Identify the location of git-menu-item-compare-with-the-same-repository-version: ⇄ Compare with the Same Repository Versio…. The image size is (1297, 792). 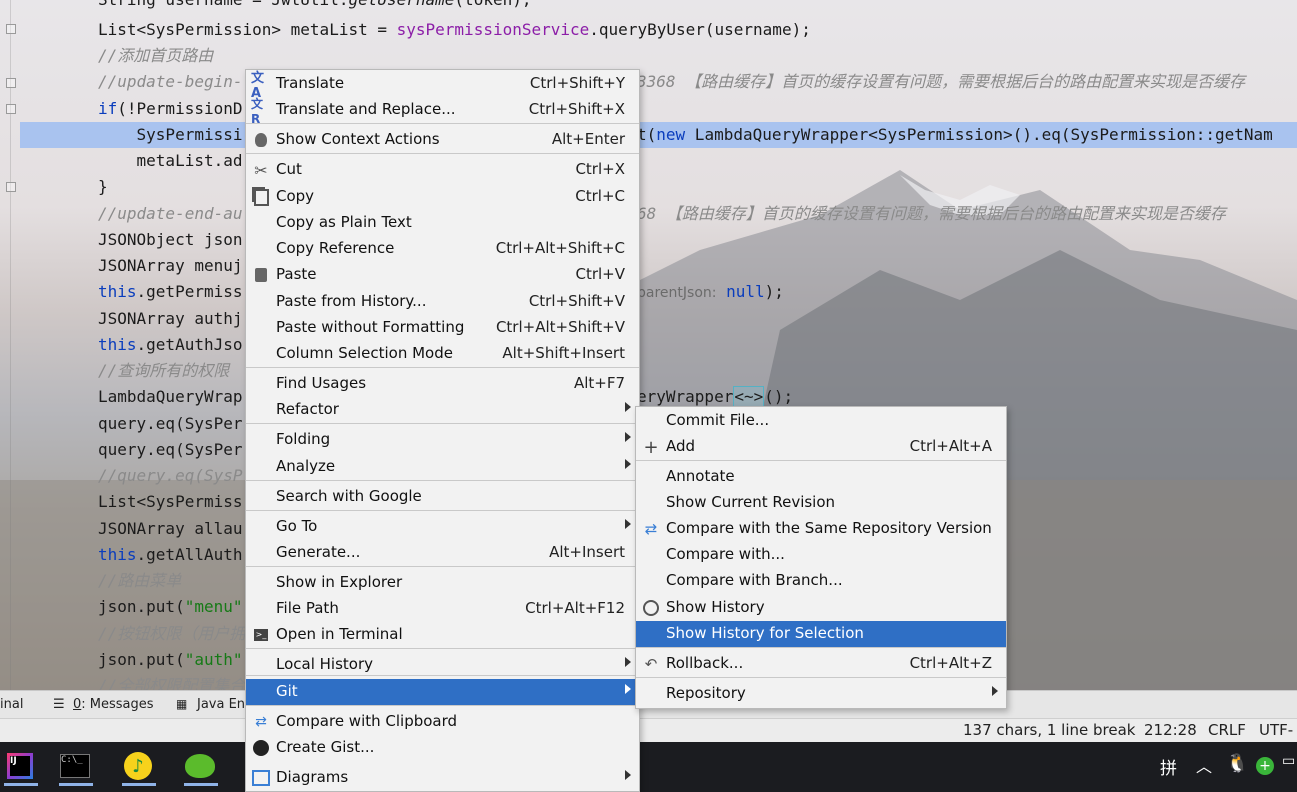
(821, 529).